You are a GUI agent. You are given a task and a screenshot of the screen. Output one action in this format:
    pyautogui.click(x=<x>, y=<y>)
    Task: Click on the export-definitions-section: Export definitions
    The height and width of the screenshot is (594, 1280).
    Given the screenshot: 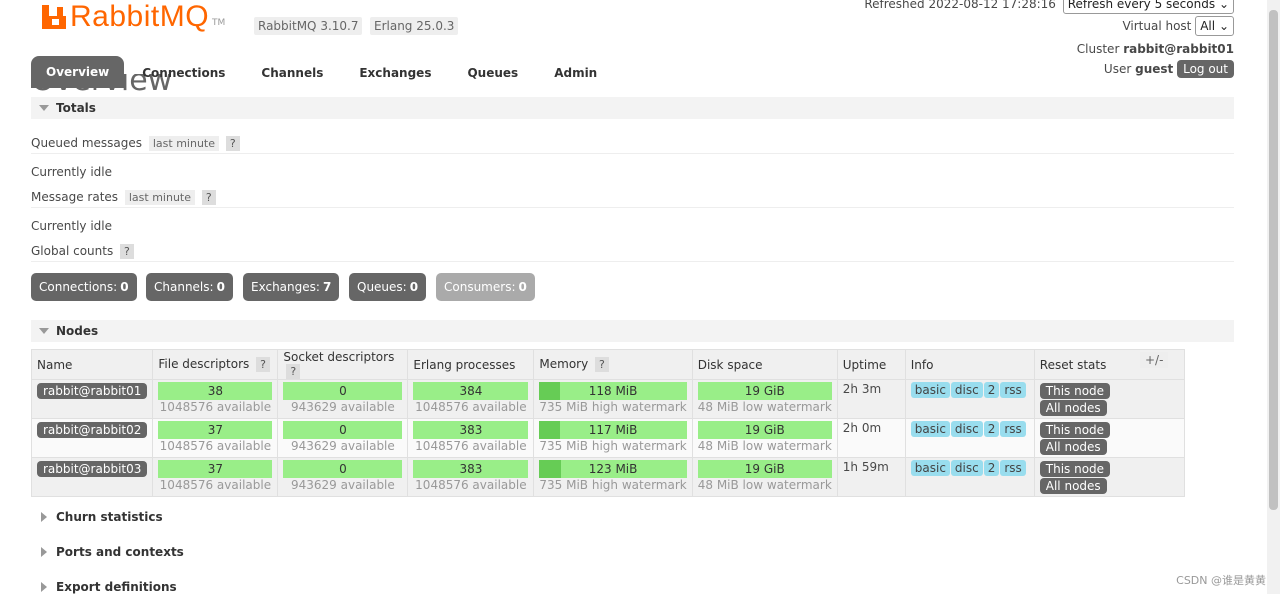 What is the action you would take?
    pyautogui.click(x=116, y=587)
    